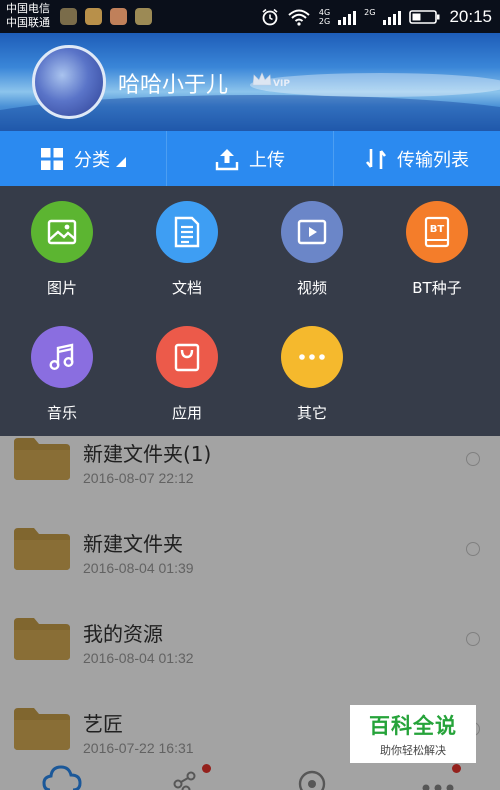 This screenshot has width=500, height=790. I want to click on carrier-info: 中国电信 中国联通, so click(28, 16).